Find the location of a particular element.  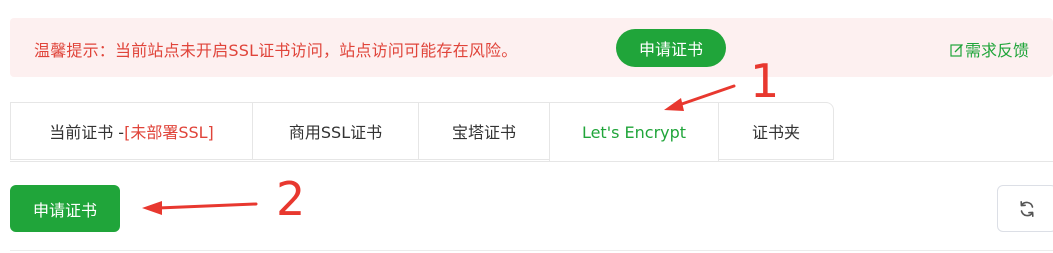

tab-current-certificate: 当前证书 - [未部署SSL] is located at coordinates (131, 131).